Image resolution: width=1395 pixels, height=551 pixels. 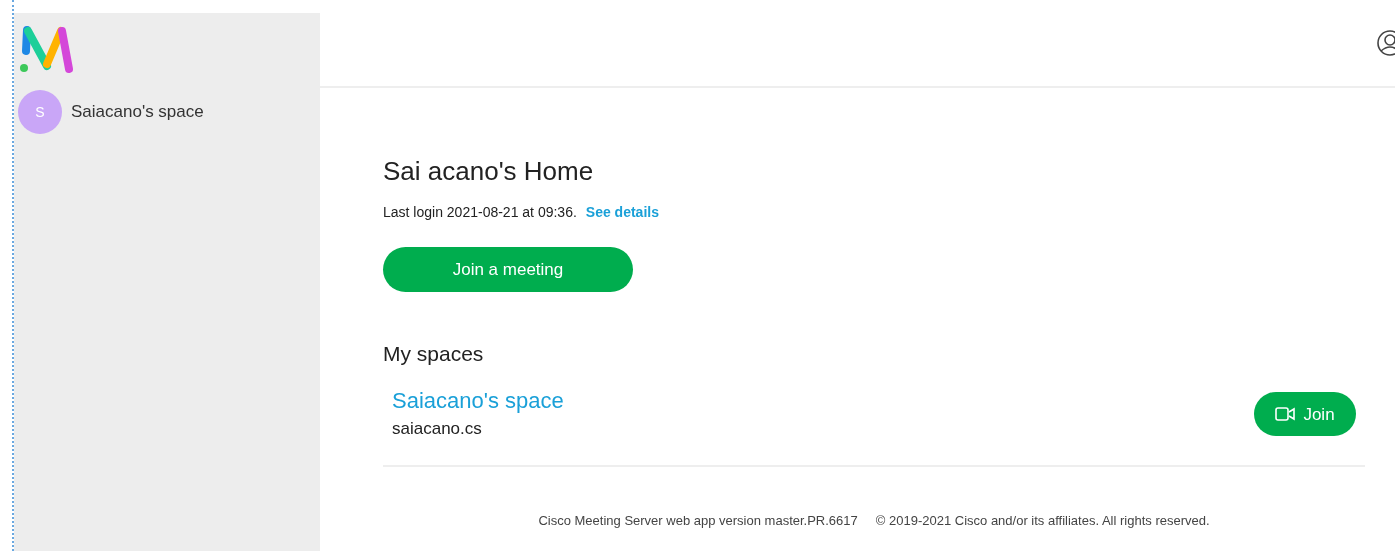 I want to click on version-text: Cisco Meeting Server web app version master.PR.6617, so click(x=698, y=521).